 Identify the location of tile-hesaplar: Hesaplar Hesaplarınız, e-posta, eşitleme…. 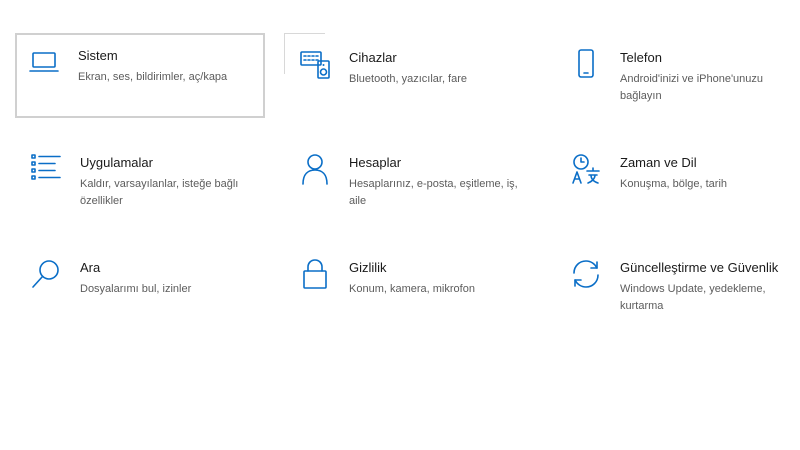
(411, 182).